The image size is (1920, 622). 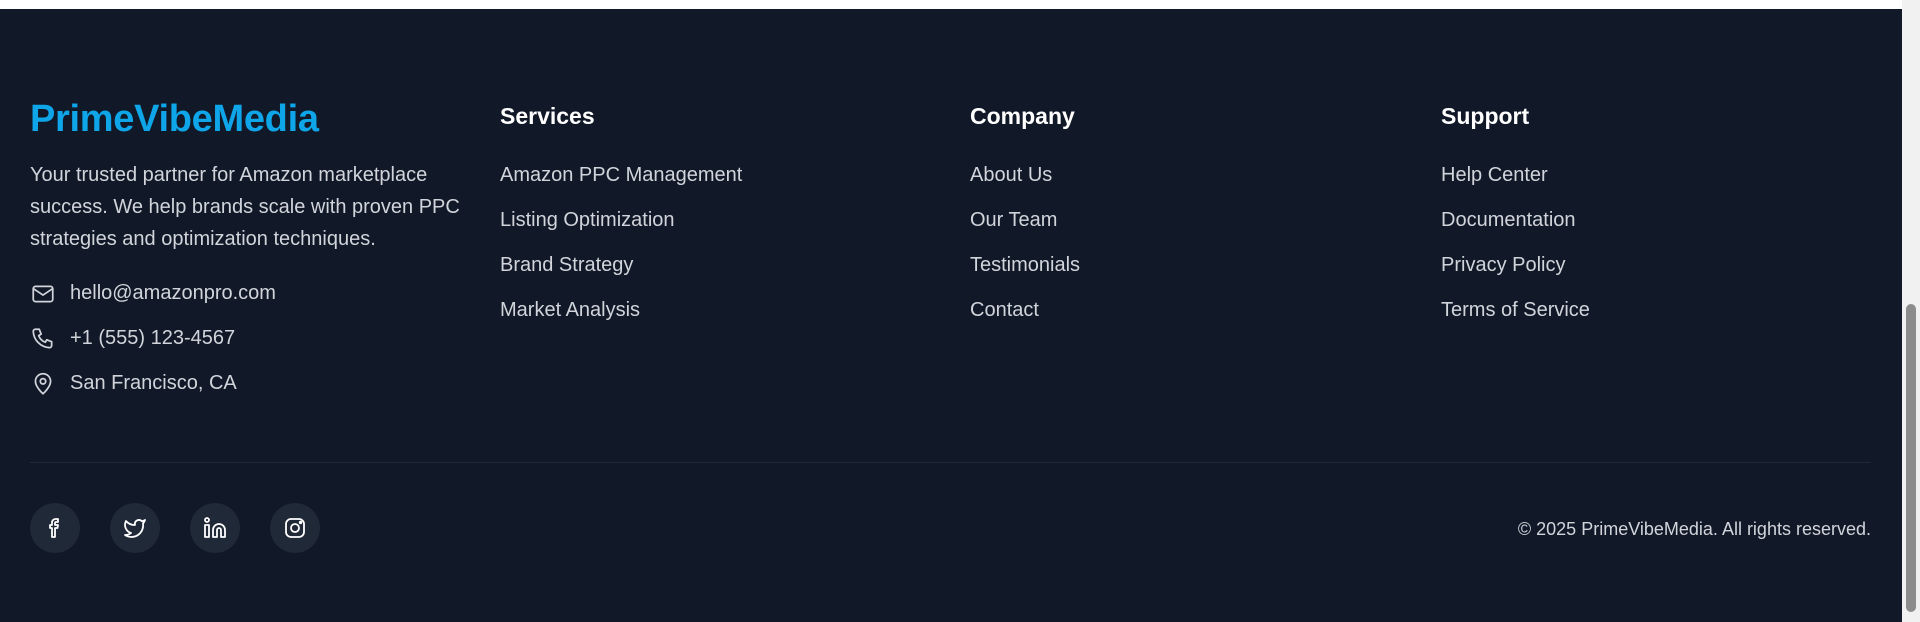 What do you see at coordinates (1022, 116) in the screenshot?
I see `company-heading: Company` at bounding box center [1022, 116].